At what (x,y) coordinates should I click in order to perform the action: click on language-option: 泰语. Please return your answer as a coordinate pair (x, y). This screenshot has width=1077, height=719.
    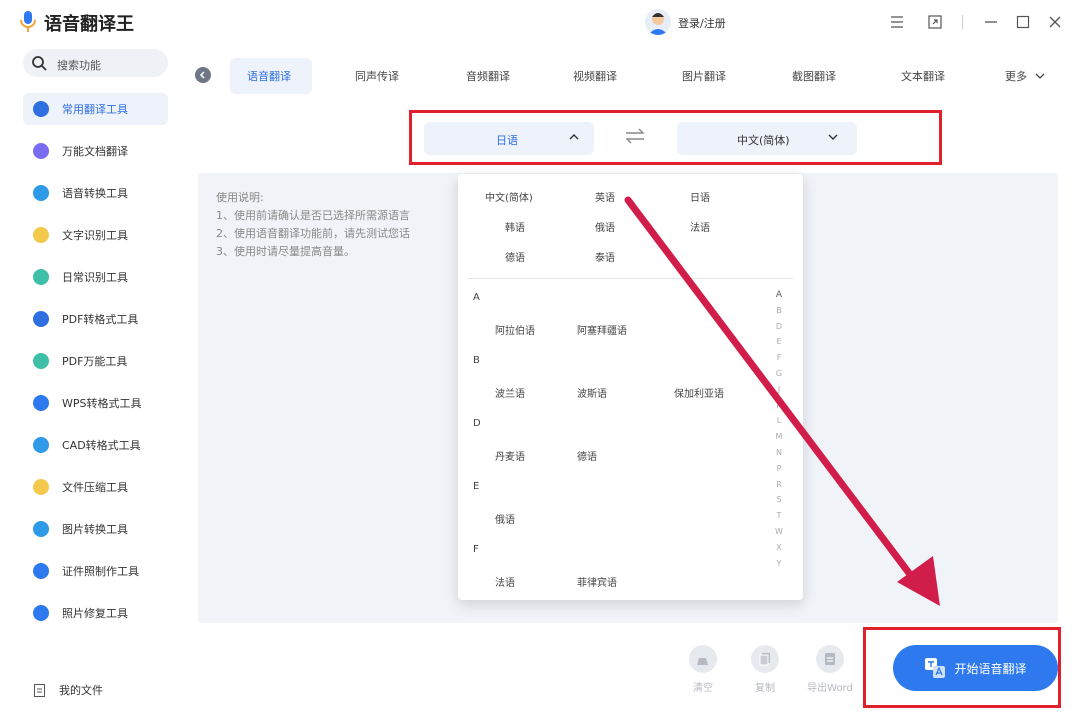
    Looking at the image, I should click on (605, 256).